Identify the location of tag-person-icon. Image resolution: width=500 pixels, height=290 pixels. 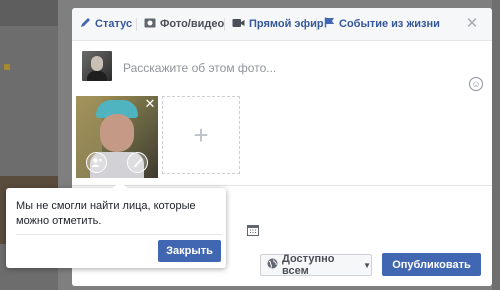
(96, 162).